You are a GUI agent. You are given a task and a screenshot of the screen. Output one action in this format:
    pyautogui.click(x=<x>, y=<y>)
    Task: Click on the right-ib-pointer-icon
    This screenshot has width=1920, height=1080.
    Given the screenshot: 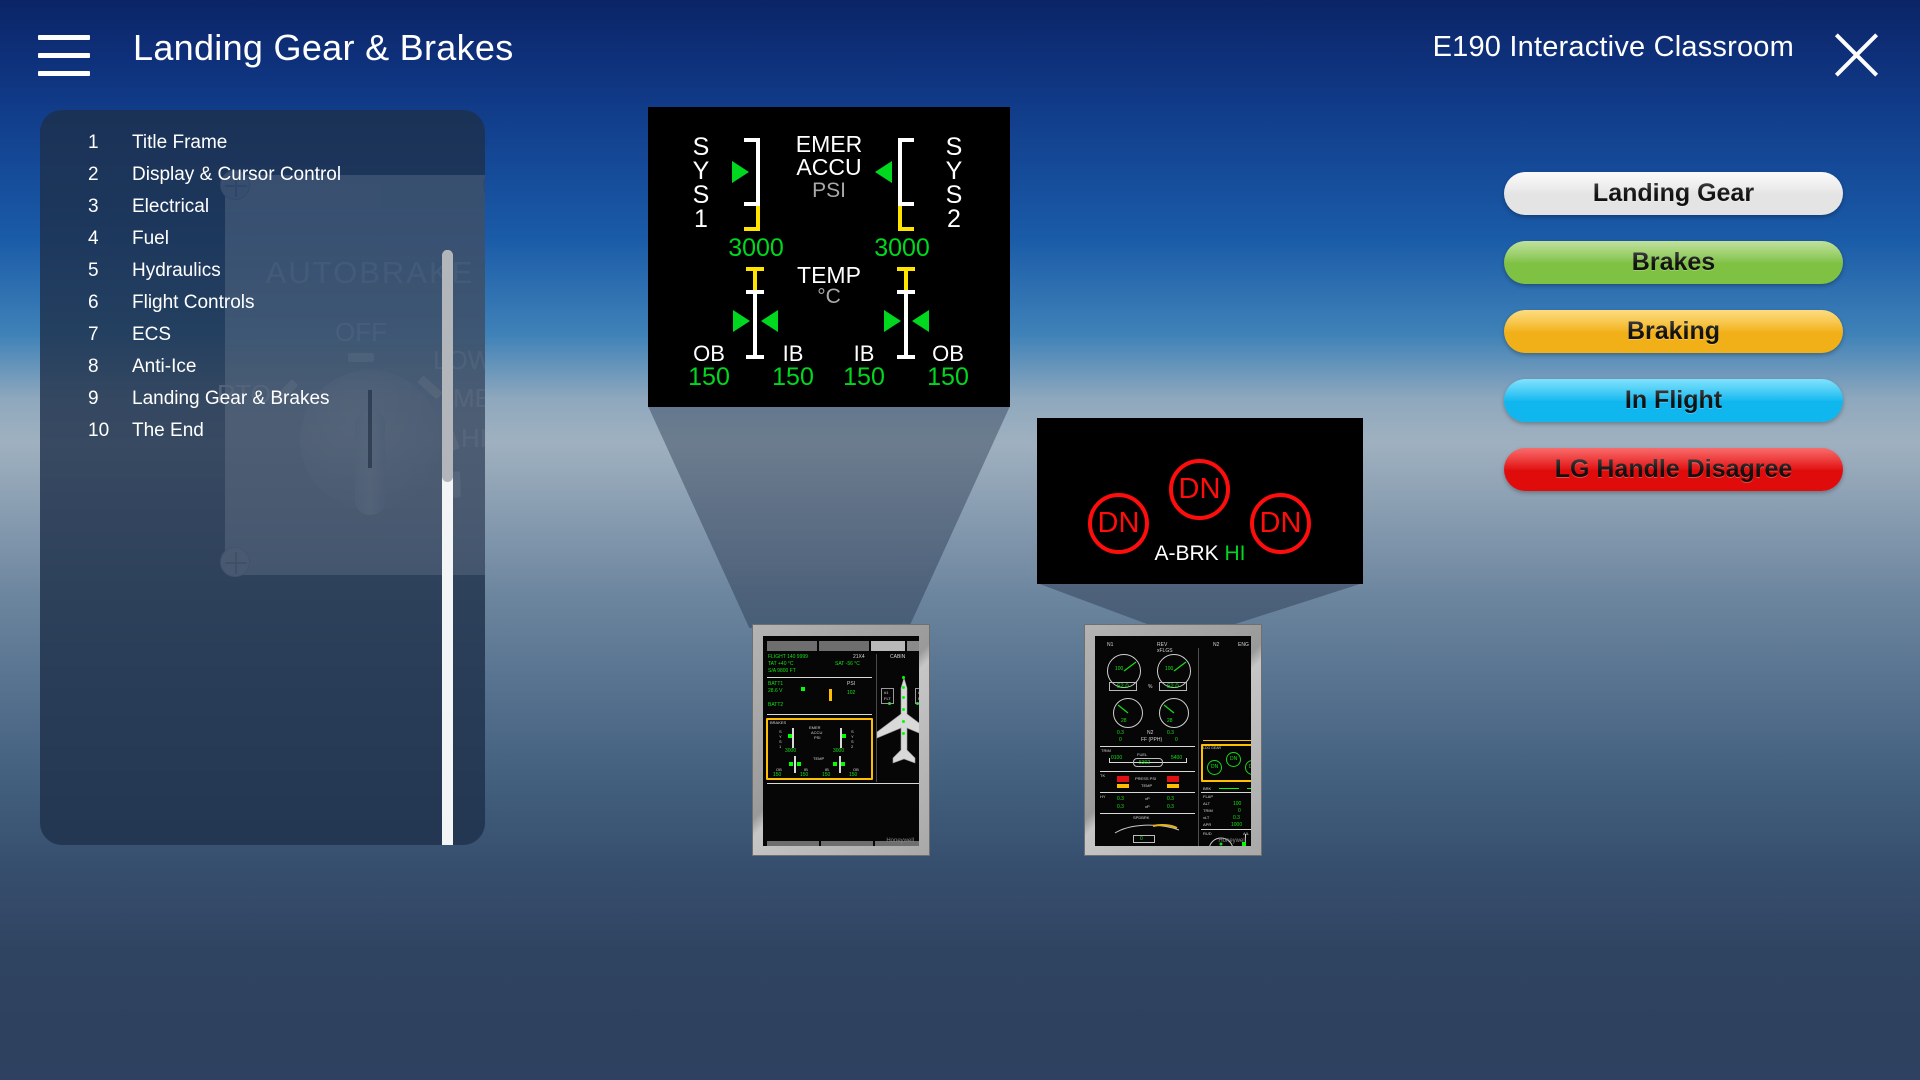 What is the action you would take?
    pyautogui.click(x=892, y=321)
    